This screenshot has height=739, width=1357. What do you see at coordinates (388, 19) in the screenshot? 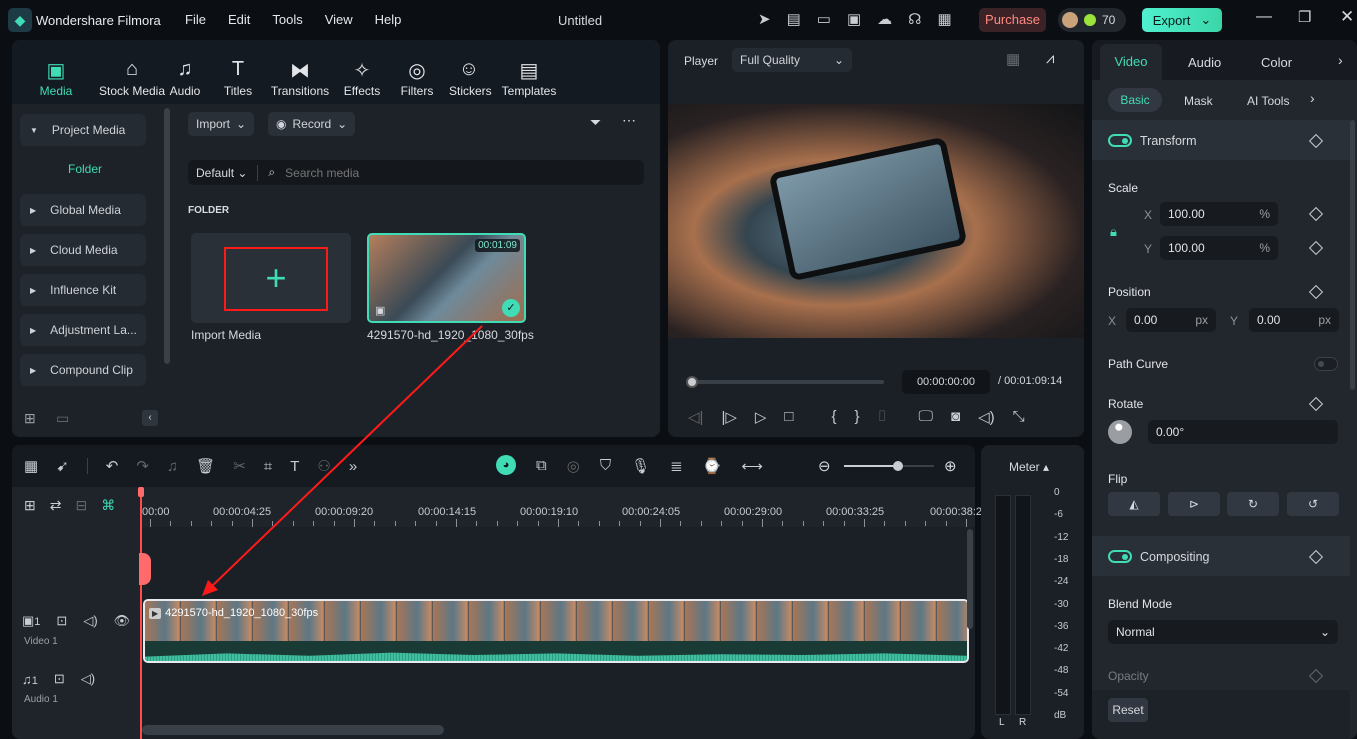
I see `menu-help: Help` at bounding box center [388, 19].